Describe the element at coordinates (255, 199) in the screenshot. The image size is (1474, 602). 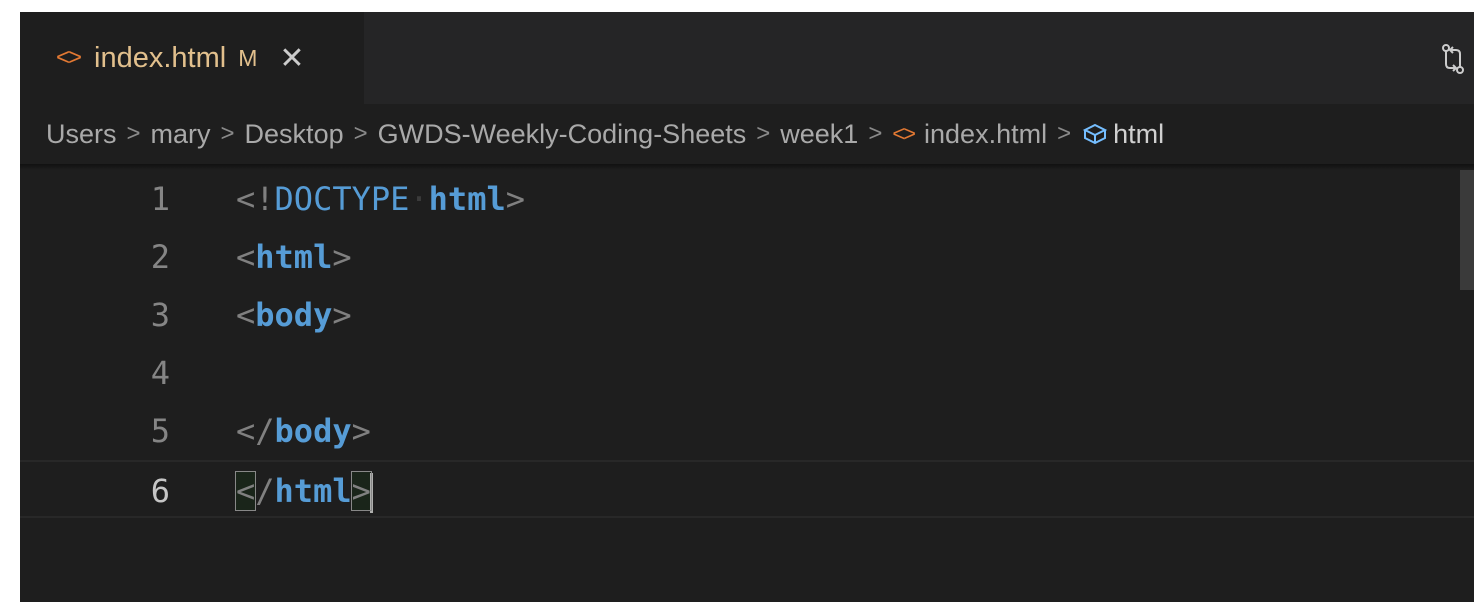
I see `token-punctuation: <!` at that location.